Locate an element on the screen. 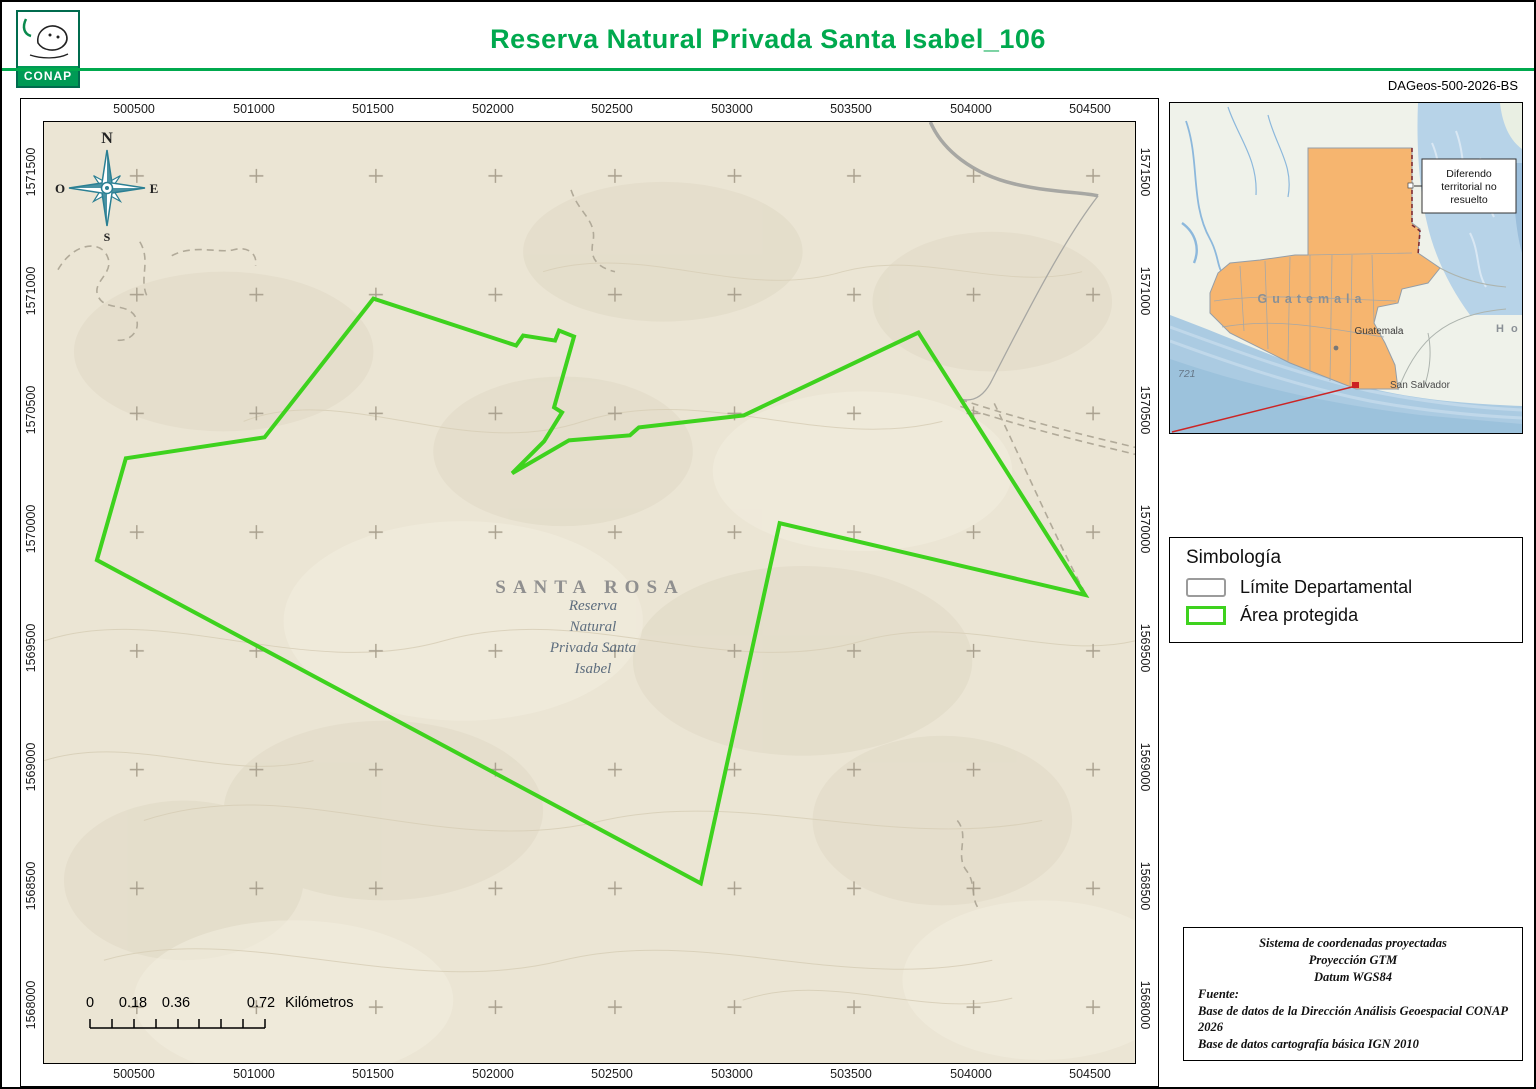 Image resolution: width=1536 pixels, height=1089 pixels. reserve-location-marker is located at coordinates (1355, 385).